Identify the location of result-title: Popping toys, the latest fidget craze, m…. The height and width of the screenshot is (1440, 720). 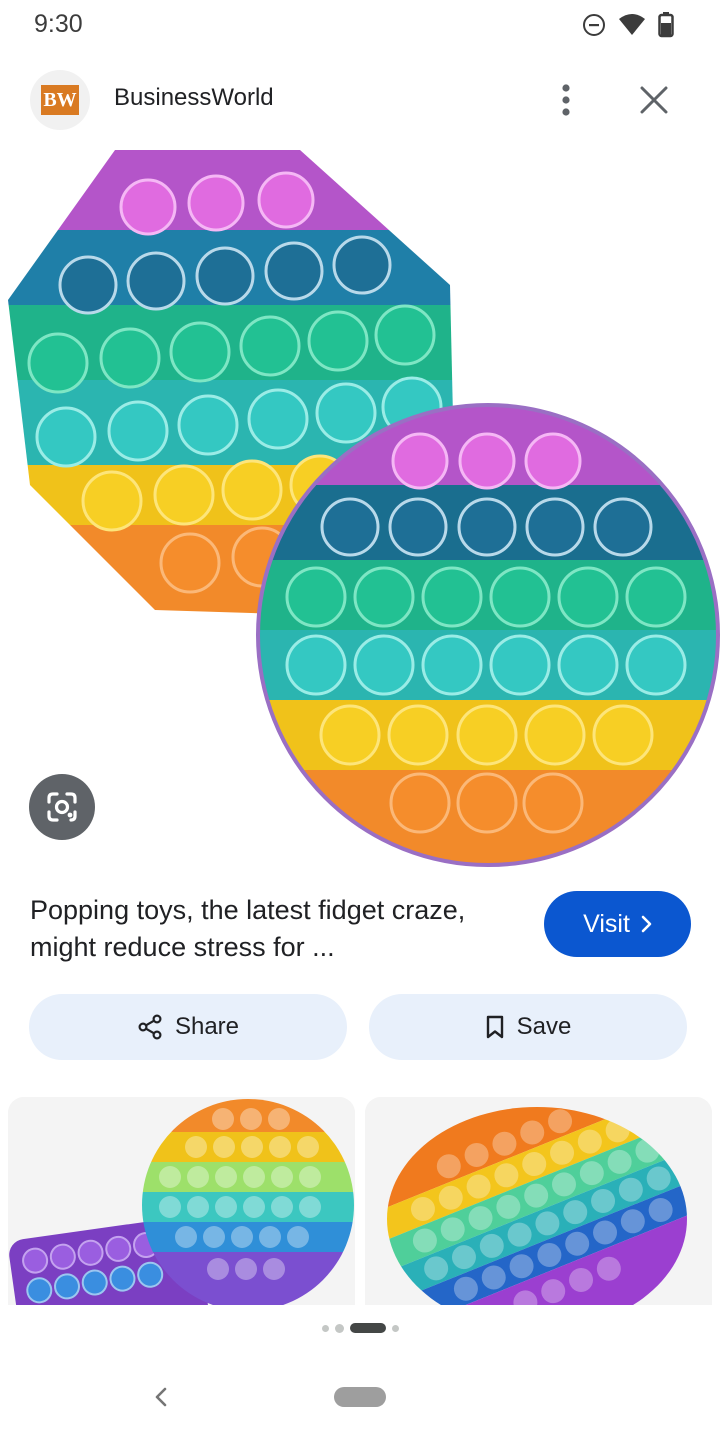
(265, 929).